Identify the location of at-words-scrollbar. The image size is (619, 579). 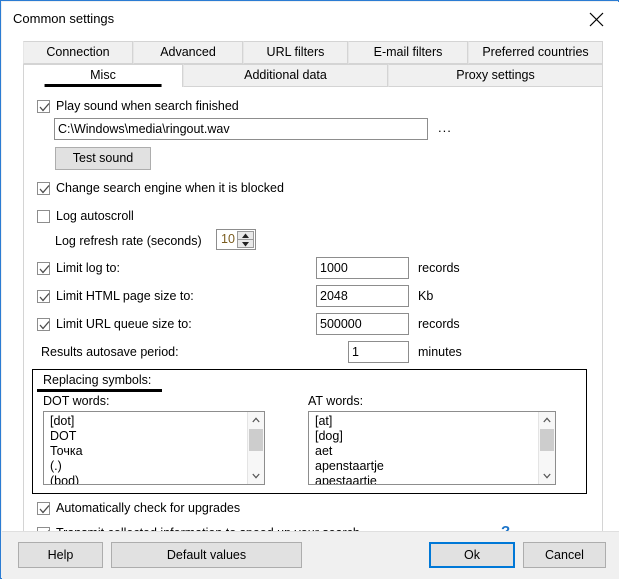
(546, 448).